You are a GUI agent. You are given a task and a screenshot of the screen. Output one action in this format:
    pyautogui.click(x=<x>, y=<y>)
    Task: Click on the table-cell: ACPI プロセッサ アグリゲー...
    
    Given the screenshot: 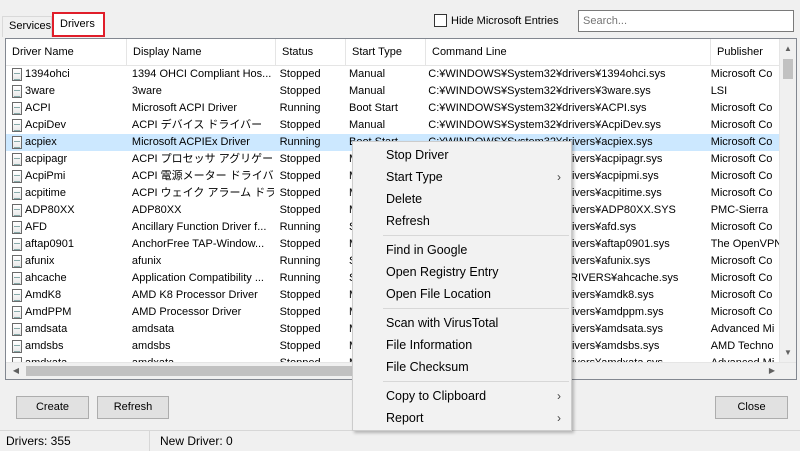 What is the action you would take?
    pyautogui.click(x=202, y=159)
    